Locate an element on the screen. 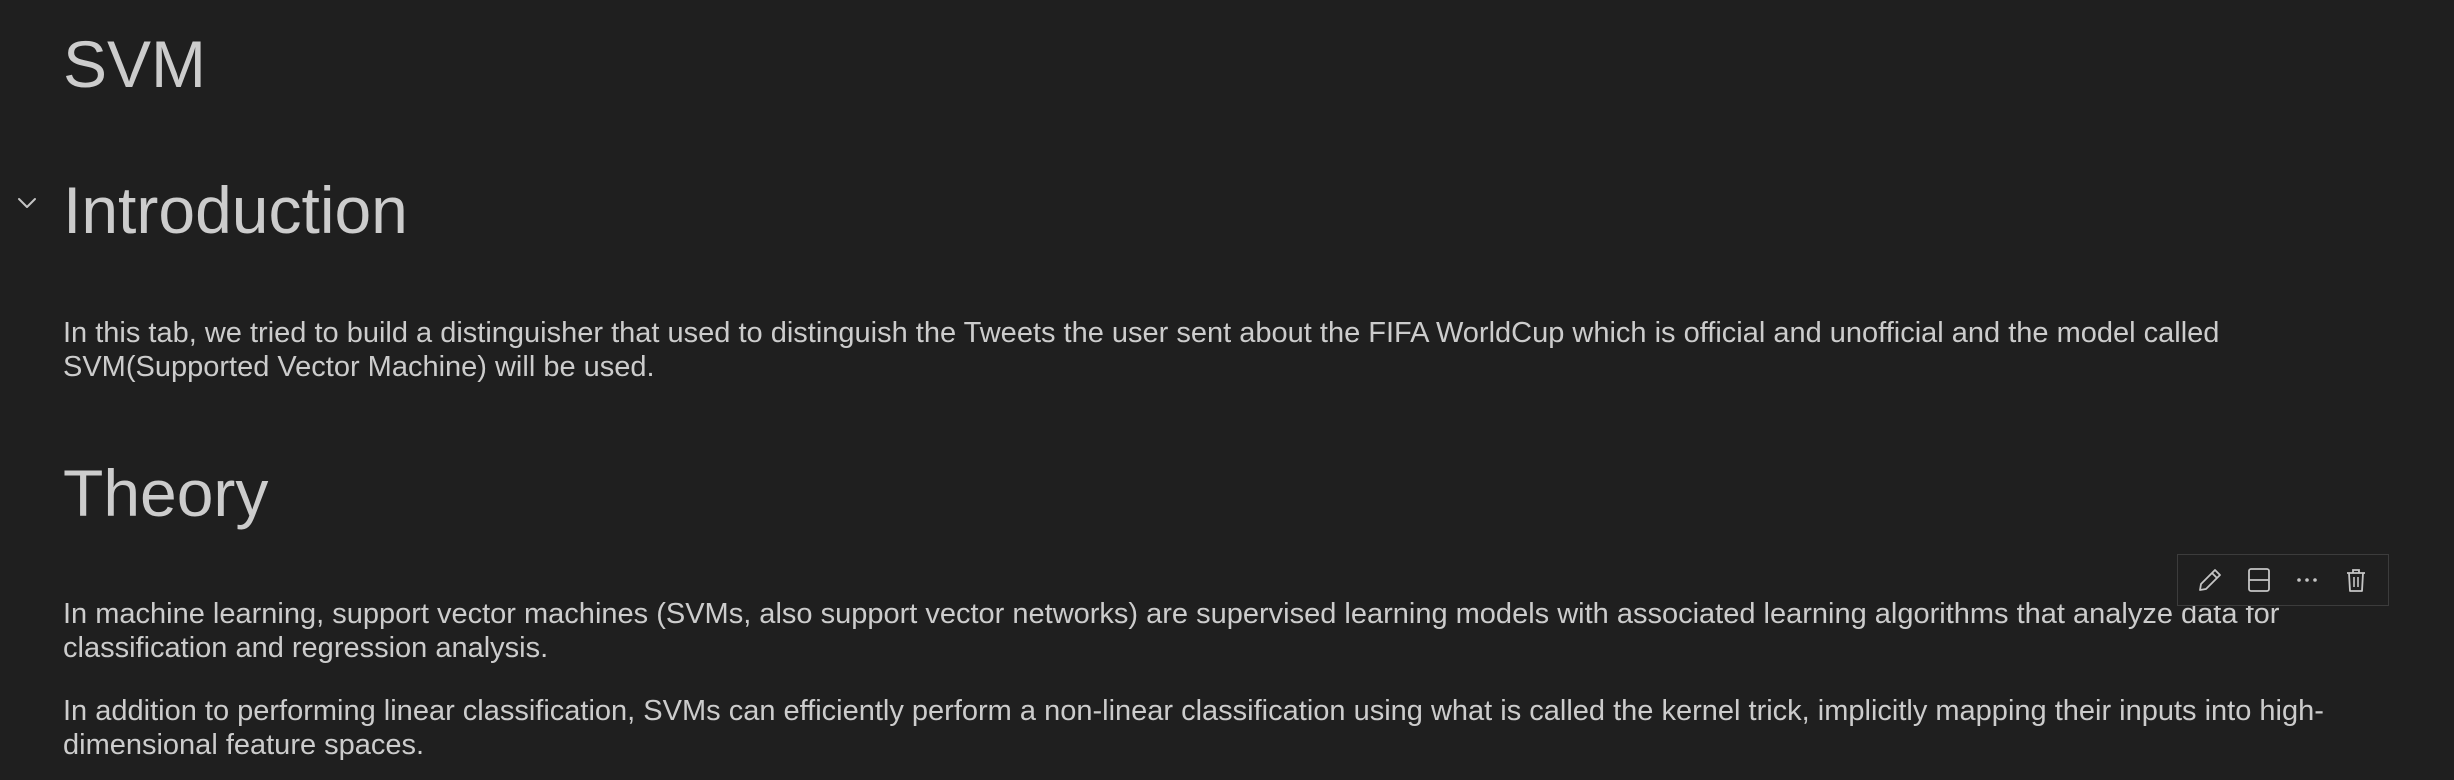 The width and height of the screenshot is (2454, 780). split-cell-icon is located at coordinates (2259, 580).